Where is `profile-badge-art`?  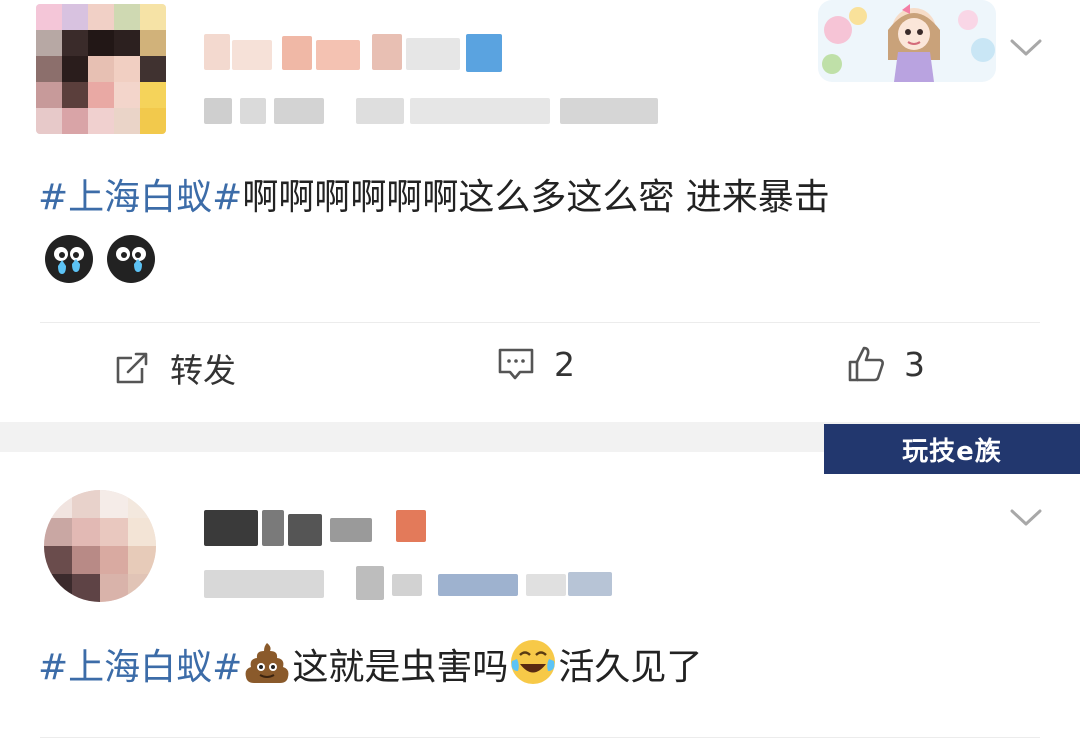
profile-badge-art is located at coordinates (907, 41).